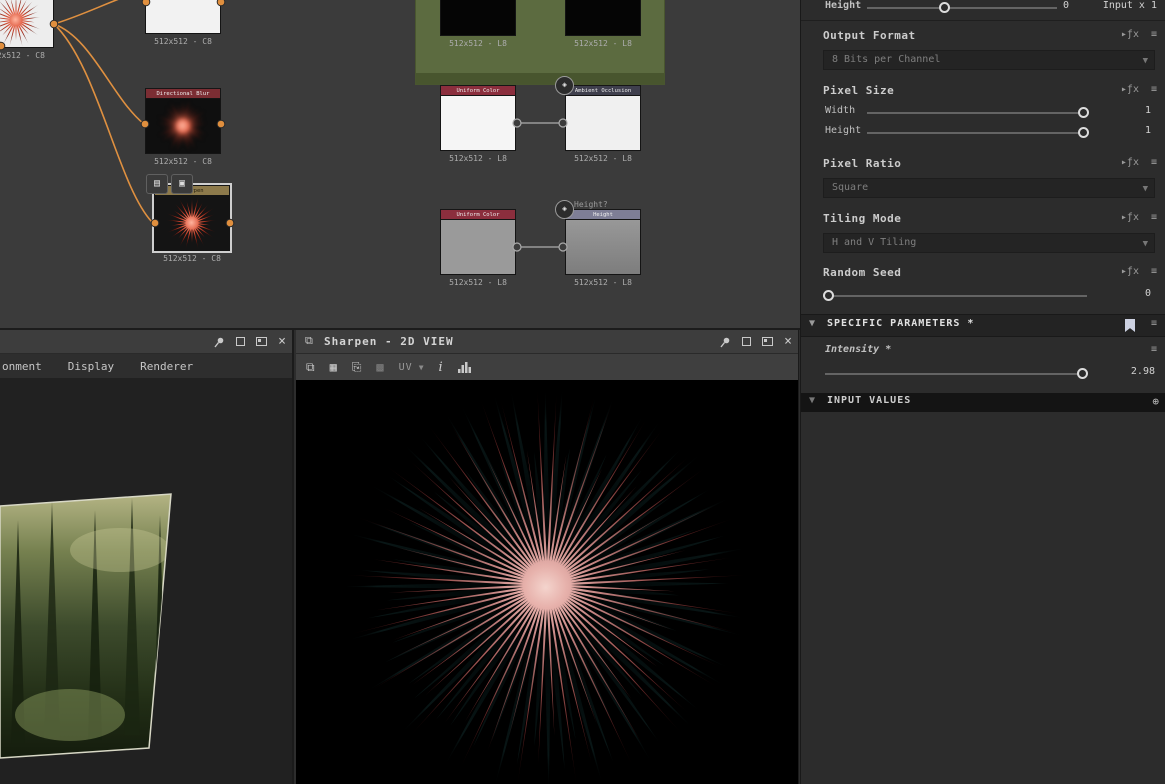 This screenshot has width=1165, height=784. What do you see at coordinates (843, 5) in the screenshot?
I see `height-param-label: Height` at bounding box center [843, 5].